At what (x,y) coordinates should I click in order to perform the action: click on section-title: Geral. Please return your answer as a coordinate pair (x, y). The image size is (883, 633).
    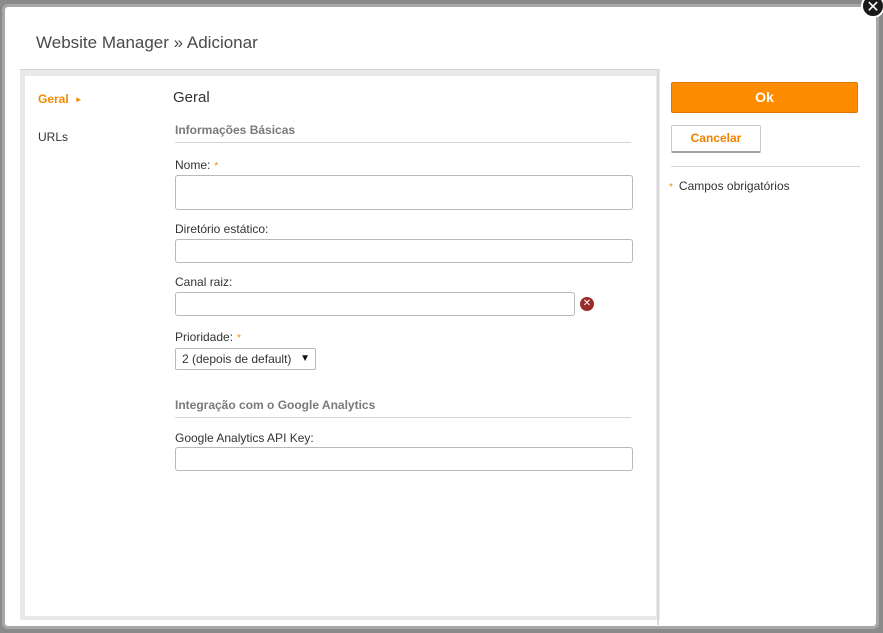
    Looking at the image, I should click on (191, 97).